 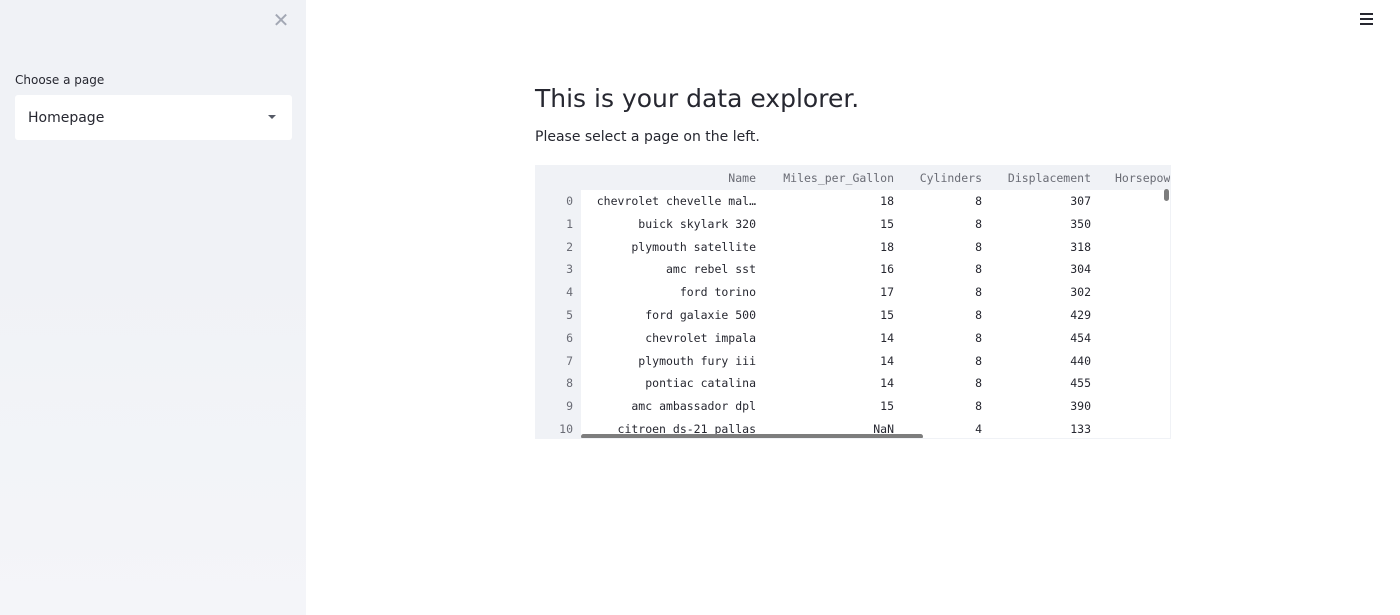 What do you see at coordinates (569, 360) in the screenshot?
I see `row-index: 7` at bounding box center [569, 360].